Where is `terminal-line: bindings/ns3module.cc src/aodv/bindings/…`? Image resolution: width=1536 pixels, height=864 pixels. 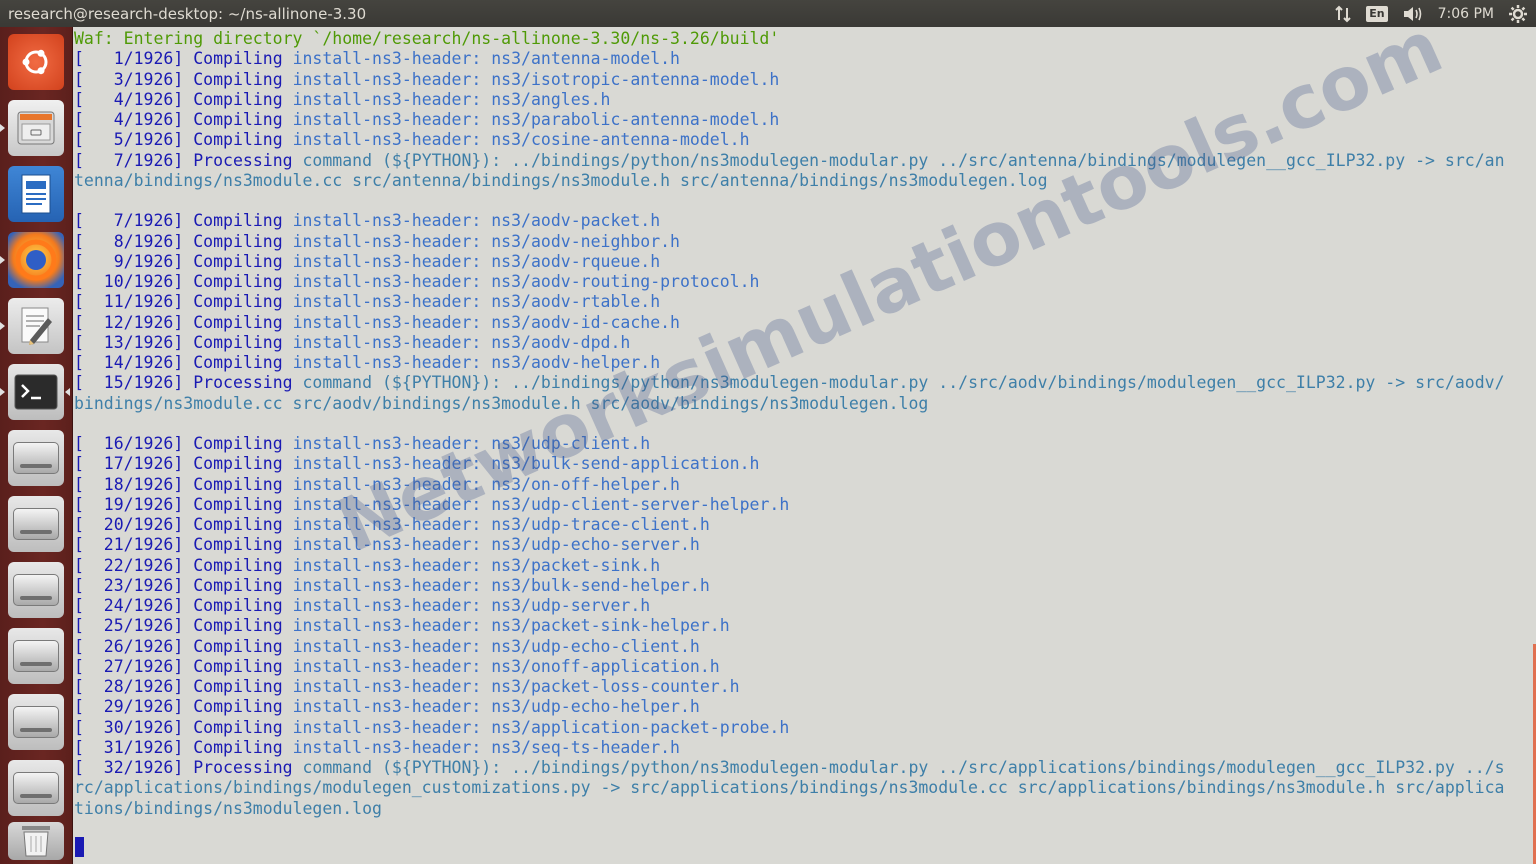
terminal-line: bindings/ns3module.cc src/aodv/bindings/… is located at coordinates (803, 404).